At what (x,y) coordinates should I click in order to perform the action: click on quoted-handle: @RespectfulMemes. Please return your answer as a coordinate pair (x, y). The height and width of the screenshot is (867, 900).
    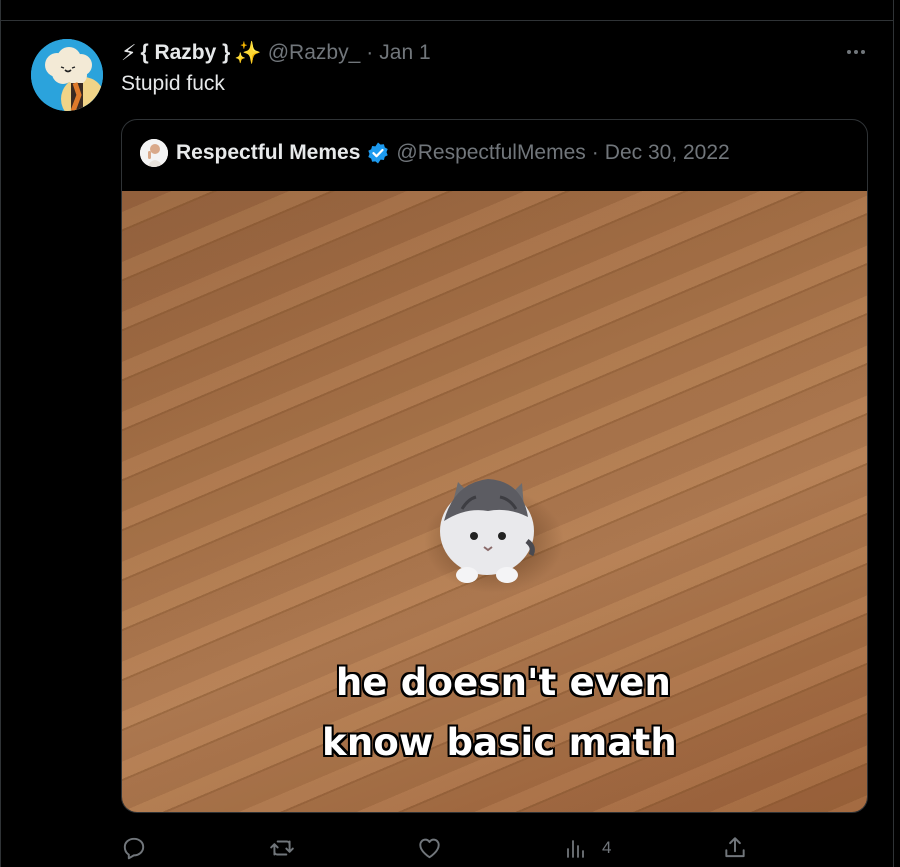
    Looking at the image, I should click on (490, 153).